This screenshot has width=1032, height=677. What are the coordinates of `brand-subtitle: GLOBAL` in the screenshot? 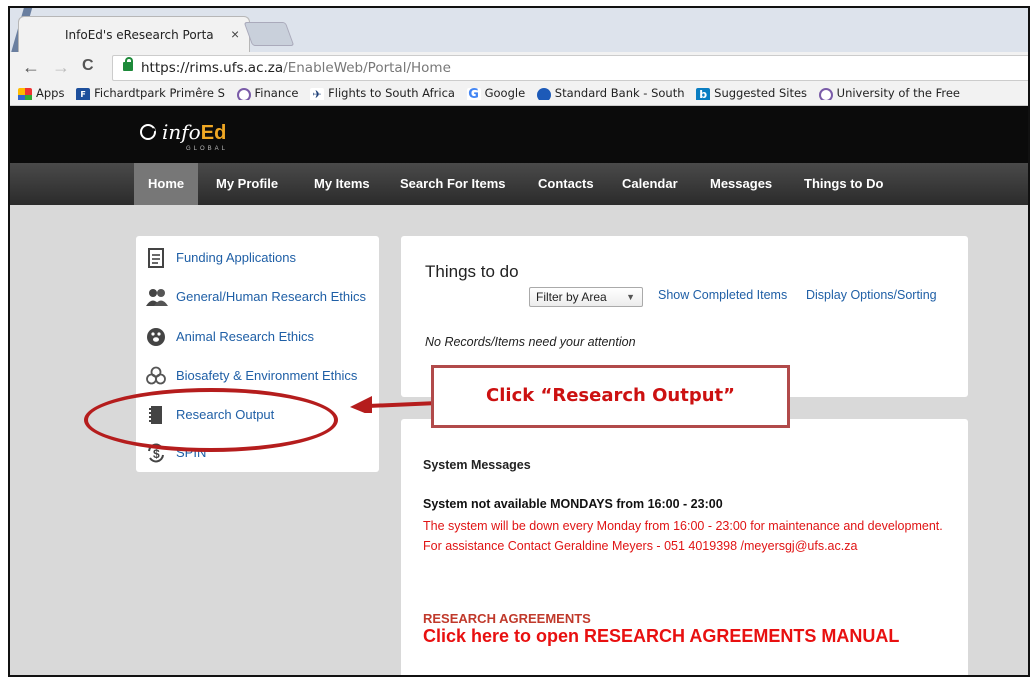 It's located at (207, 149).